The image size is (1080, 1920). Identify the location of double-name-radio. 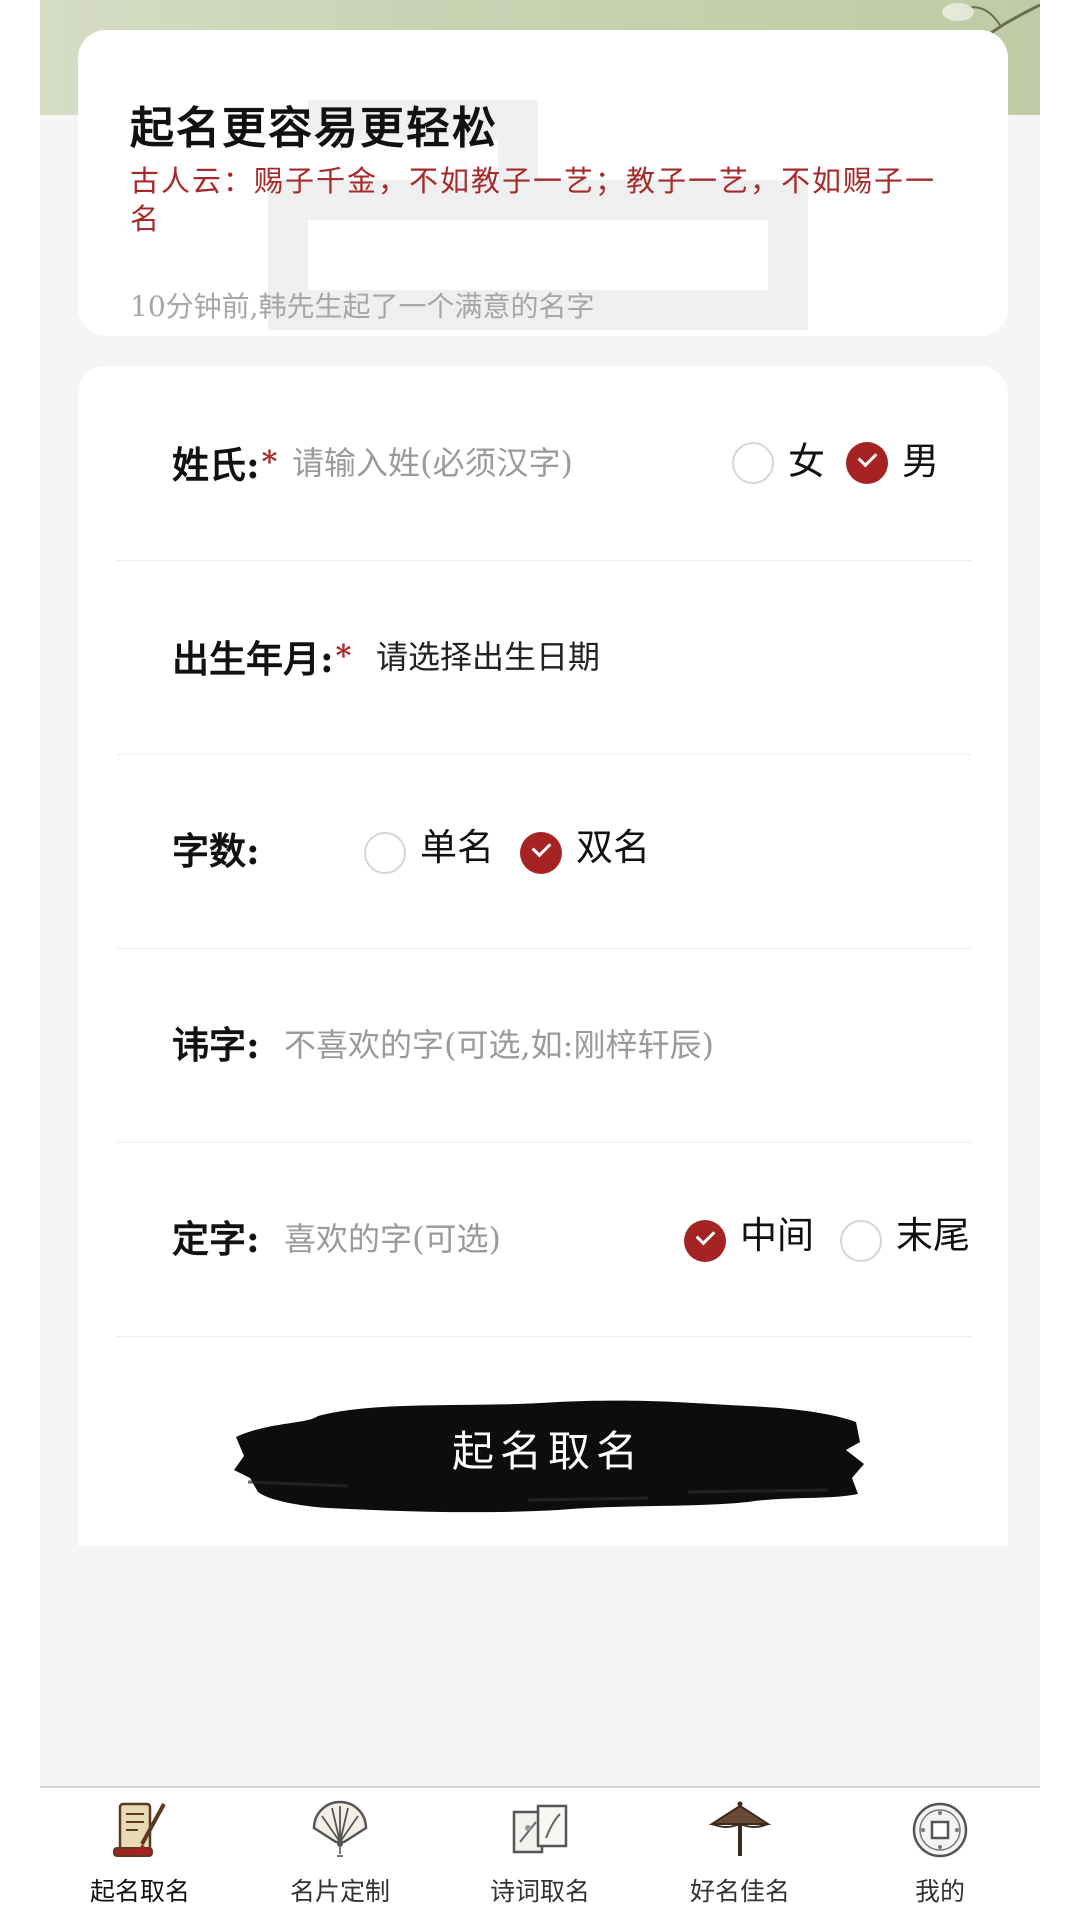
(541, 853).